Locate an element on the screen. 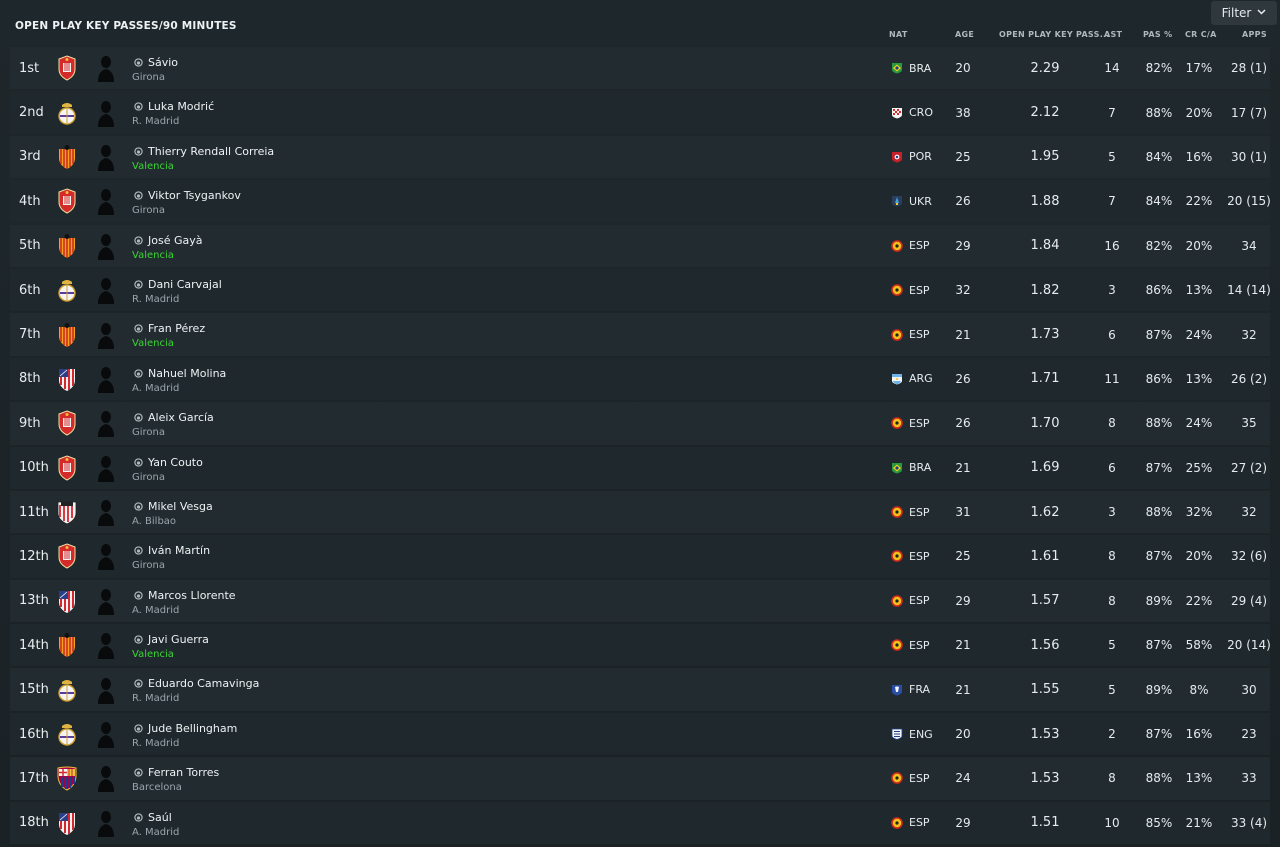 This screenshot has height=847, width=1280. player-name-link: Marcos Llorente is located at coordinates (185, 595).